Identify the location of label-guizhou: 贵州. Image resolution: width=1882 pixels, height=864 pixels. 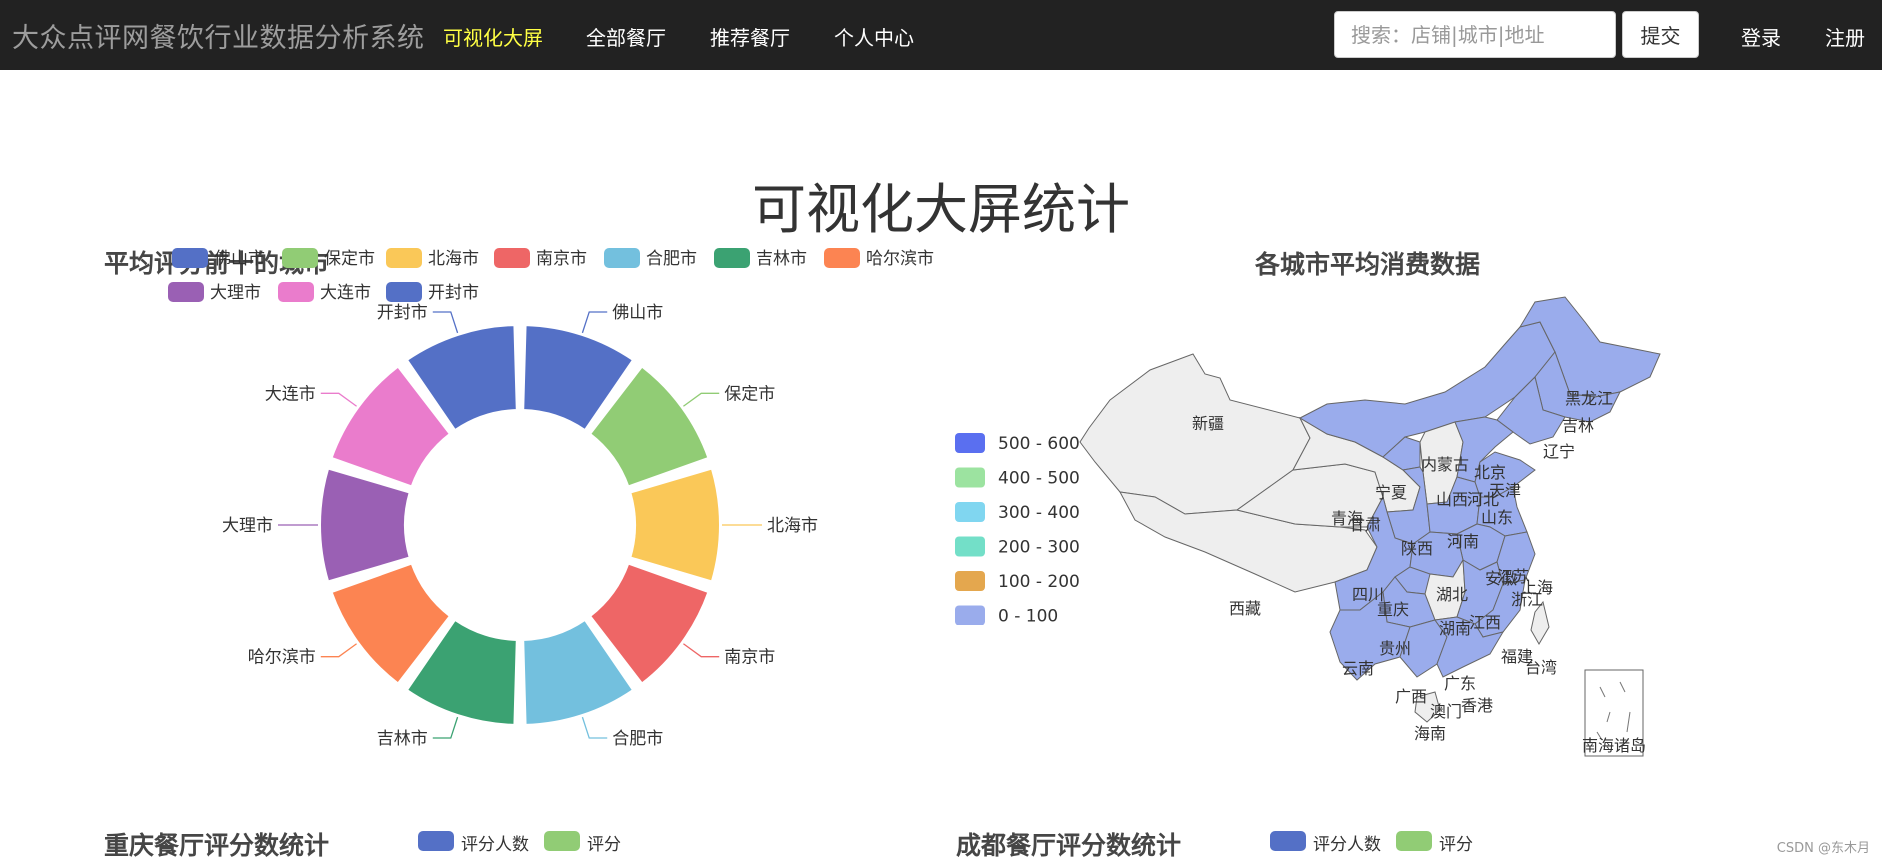
(1395, 648).